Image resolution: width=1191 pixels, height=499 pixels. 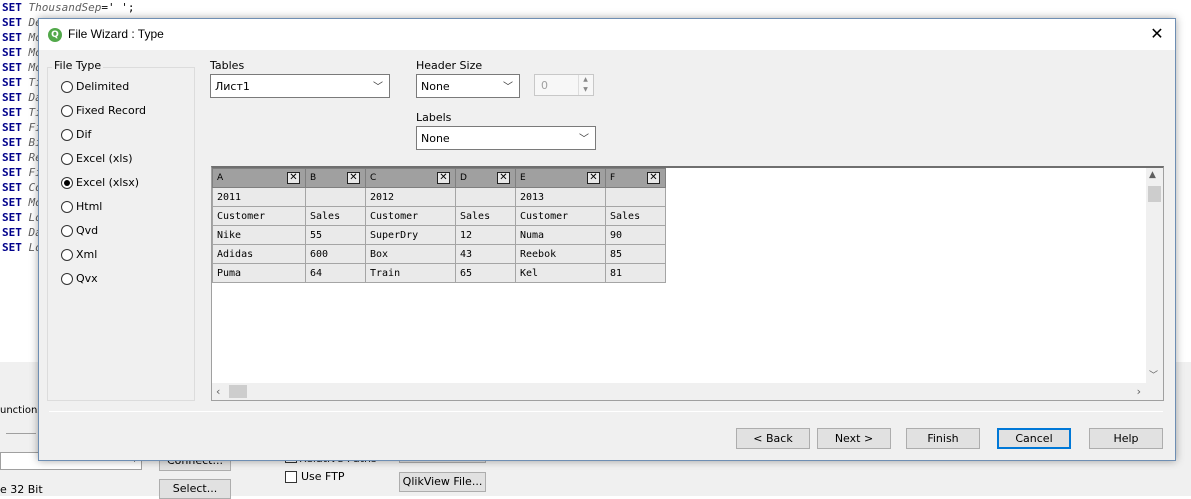 What do you see at coordinates (335, 254) in the screenshot?
I see `table-cell: 600` at bounding box center [335, 254].